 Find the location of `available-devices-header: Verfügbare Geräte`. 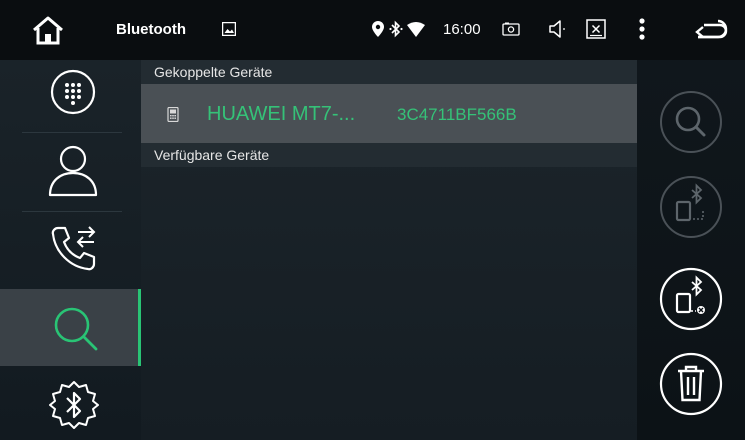

available-devices-header: Verfügbare Geräte is located at coordinates (389, 155).